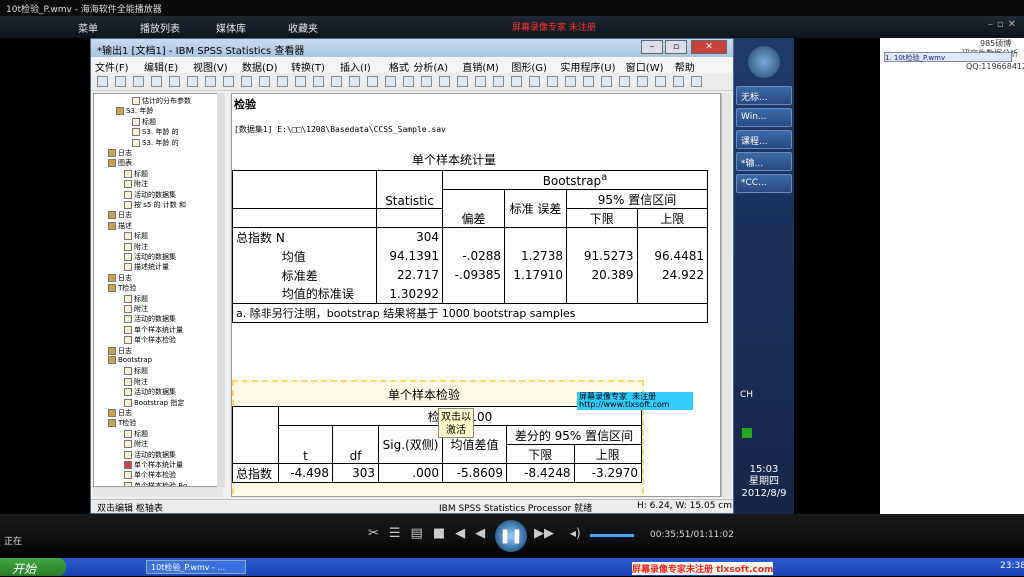 This screenshot has height=577, width=1024. What do you see at coordinates (709, 47) in the screenshot?
I see `close-button: ✕` at bounding box center [709, 47].